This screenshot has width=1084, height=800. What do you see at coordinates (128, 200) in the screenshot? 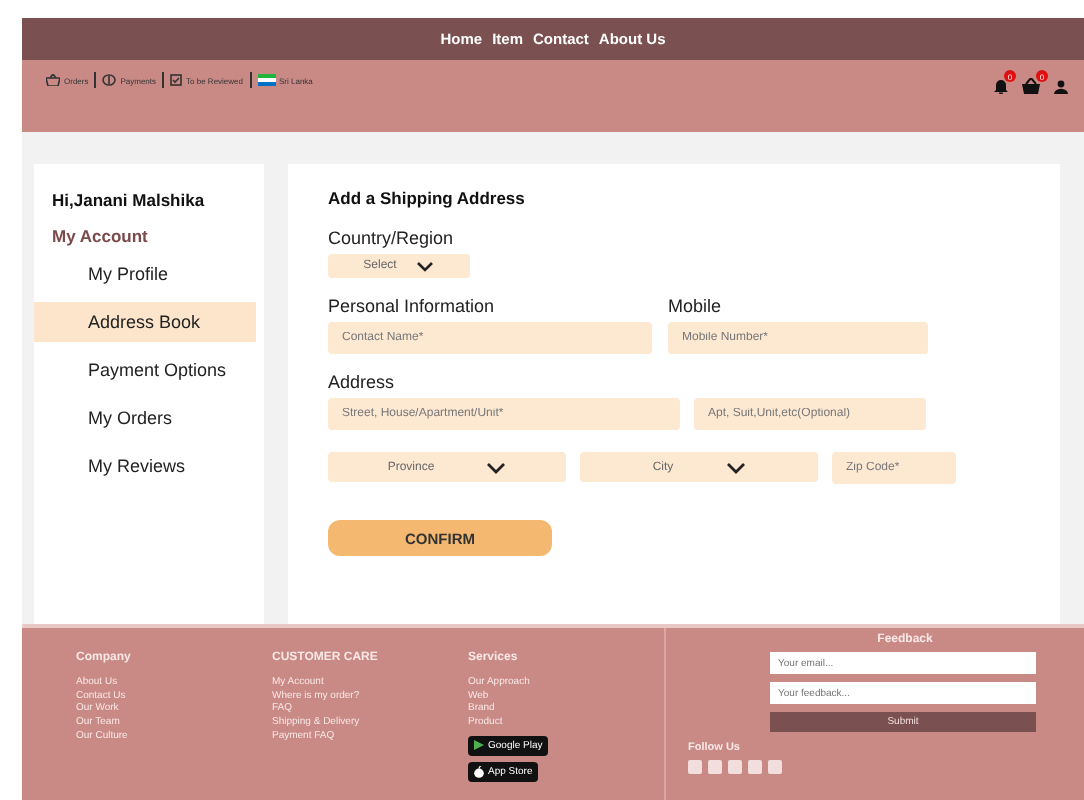
I see `greeting-text: Hi,Janani Malshika` at bounding box center [128, 200].